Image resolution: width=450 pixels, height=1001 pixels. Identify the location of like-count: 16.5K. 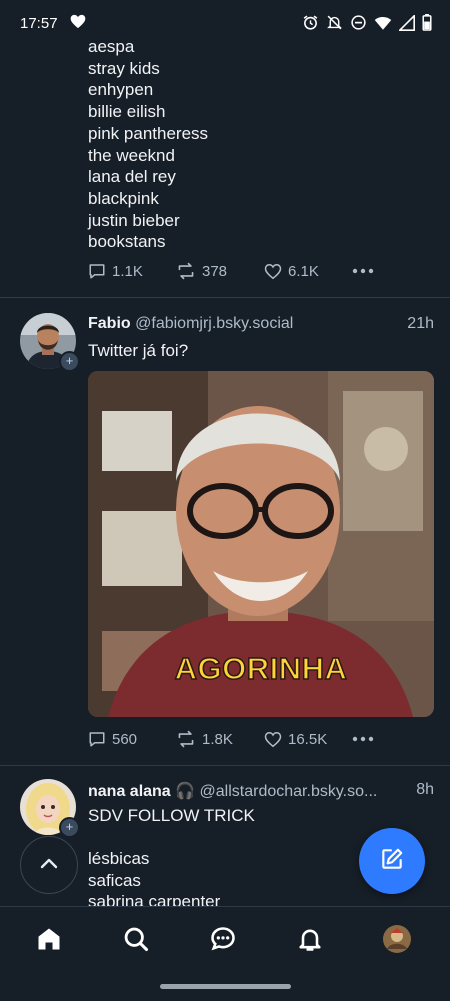
(308, 739).